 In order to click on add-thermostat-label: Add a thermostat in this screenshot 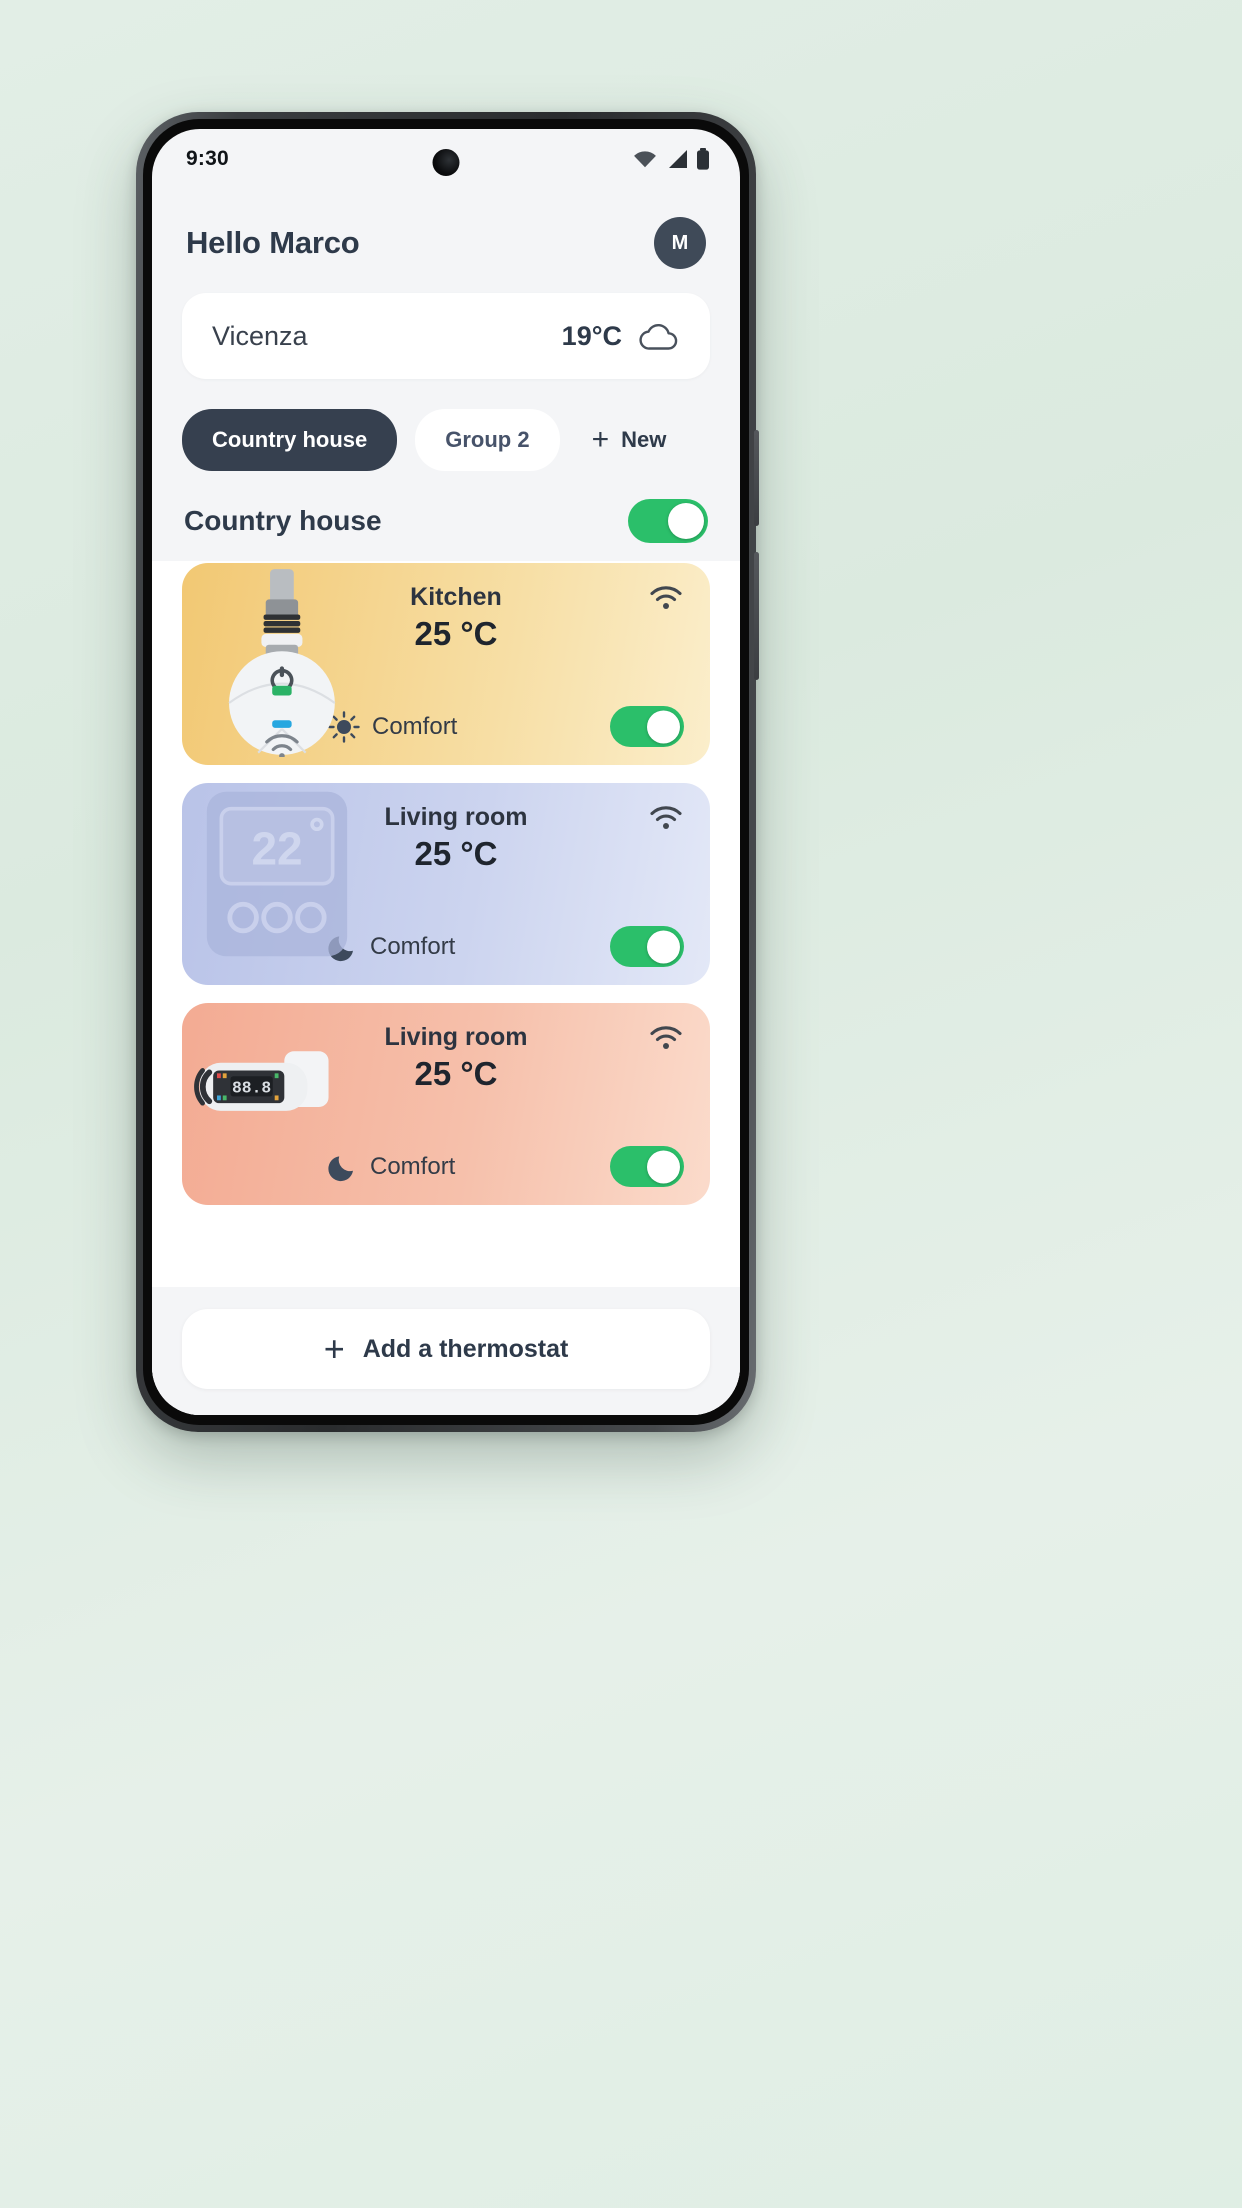, I will do `click(465, 1348)`.